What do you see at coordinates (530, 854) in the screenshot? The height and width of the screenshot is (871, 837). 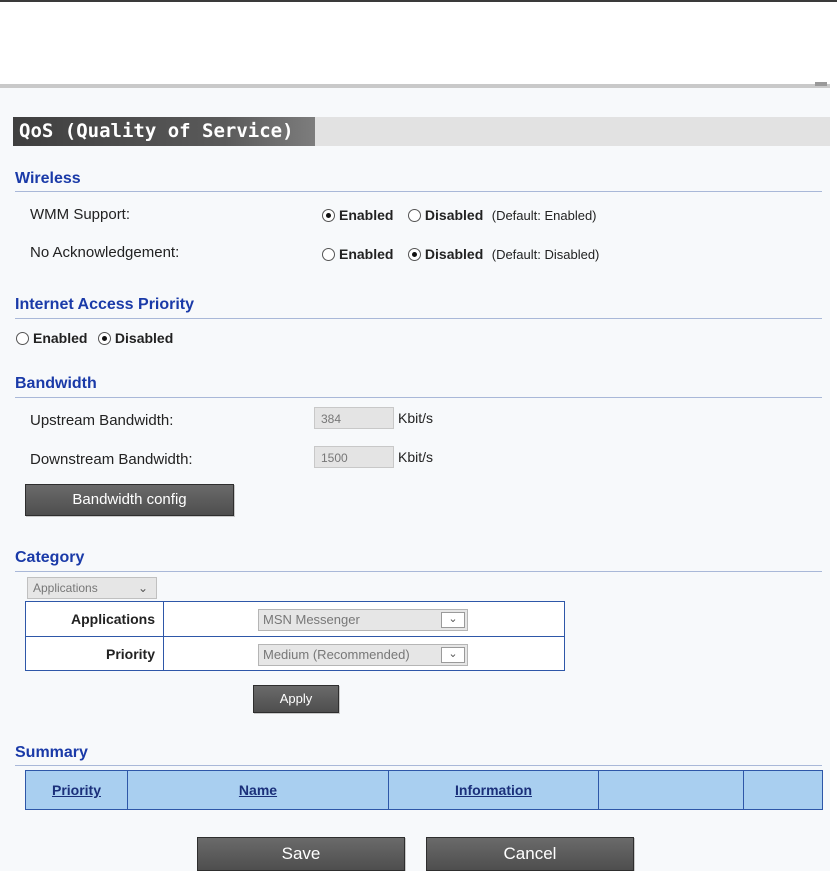 I see `cancel-button: Cancel` at bounding box center [530, 854].